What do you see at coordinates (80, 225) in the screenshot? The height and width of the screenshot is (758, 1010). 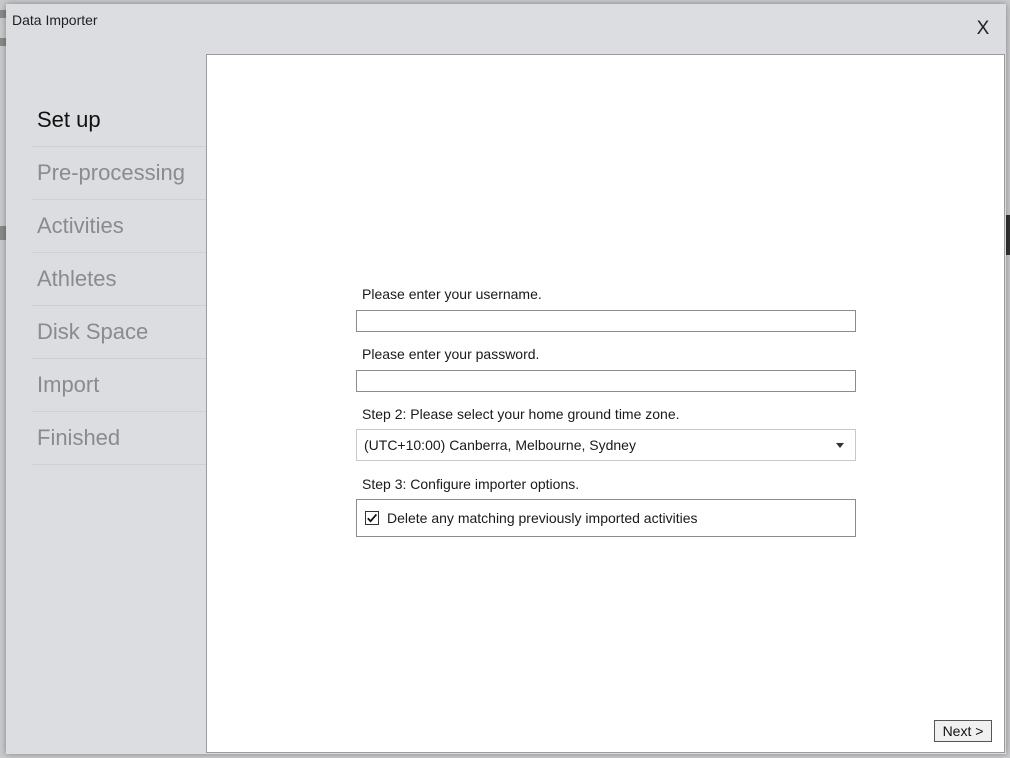 I see `step-label: Activities` at bounding box center [80, 225].